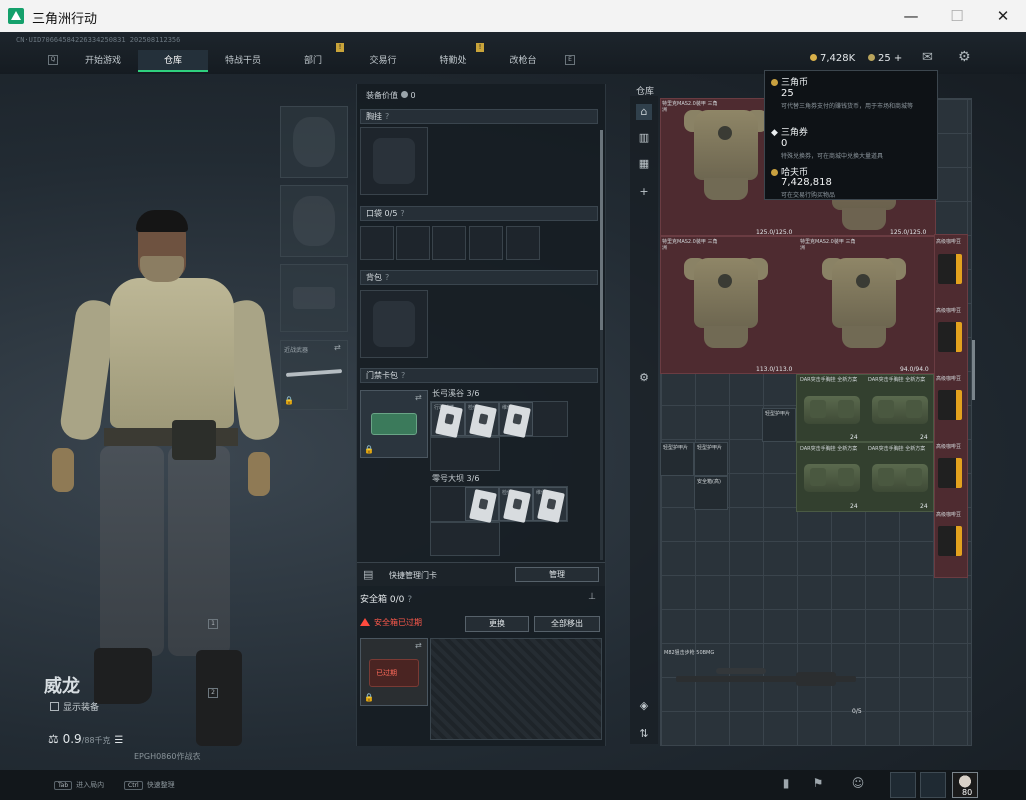 The width and height of the screenshot is (1026, 800). I want to click on sniper-rifle-icon, so click(766, 677).